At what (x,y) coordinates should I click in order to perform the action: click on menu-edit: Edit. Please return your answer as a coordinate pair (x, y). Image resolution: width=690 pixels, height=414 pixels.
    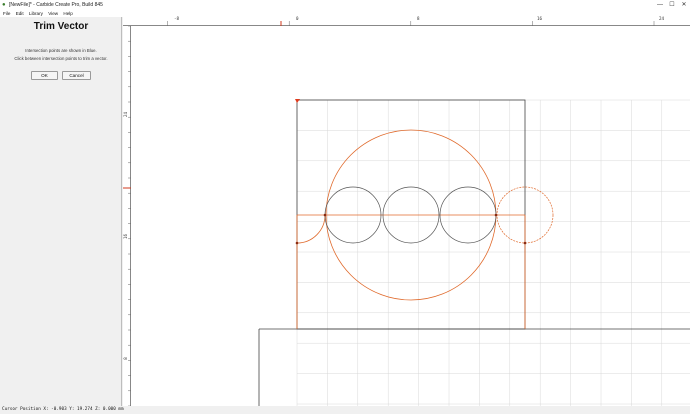
    Looking at the image, I should click on (20, 13).